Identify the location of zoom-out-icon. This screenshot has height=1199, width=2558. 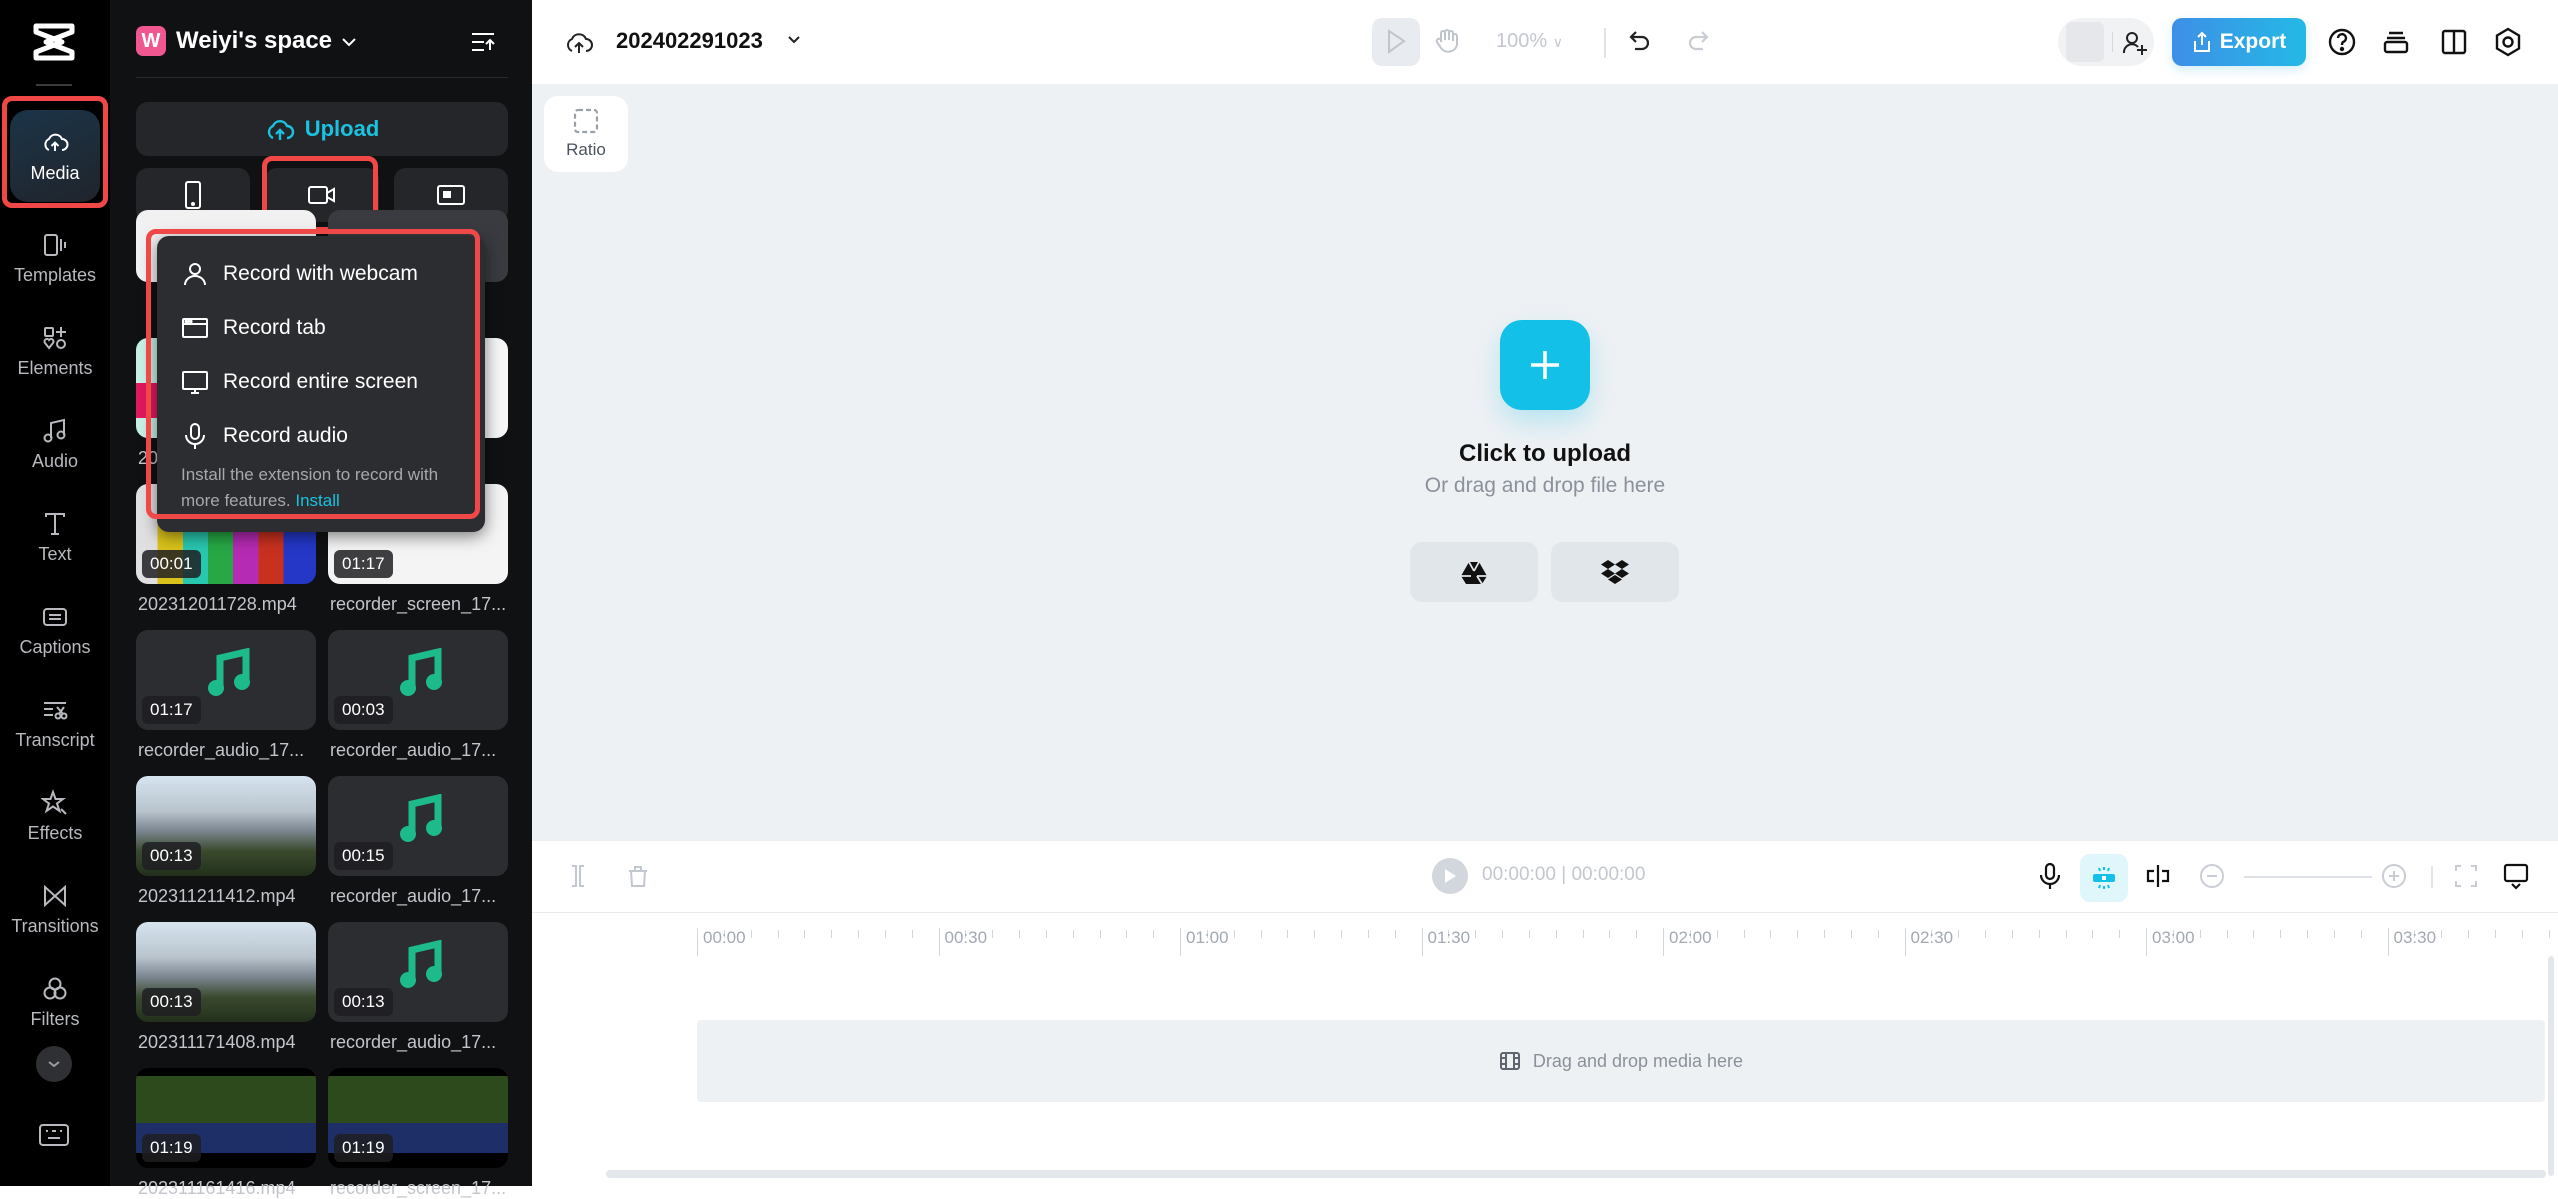
(2212, 876).